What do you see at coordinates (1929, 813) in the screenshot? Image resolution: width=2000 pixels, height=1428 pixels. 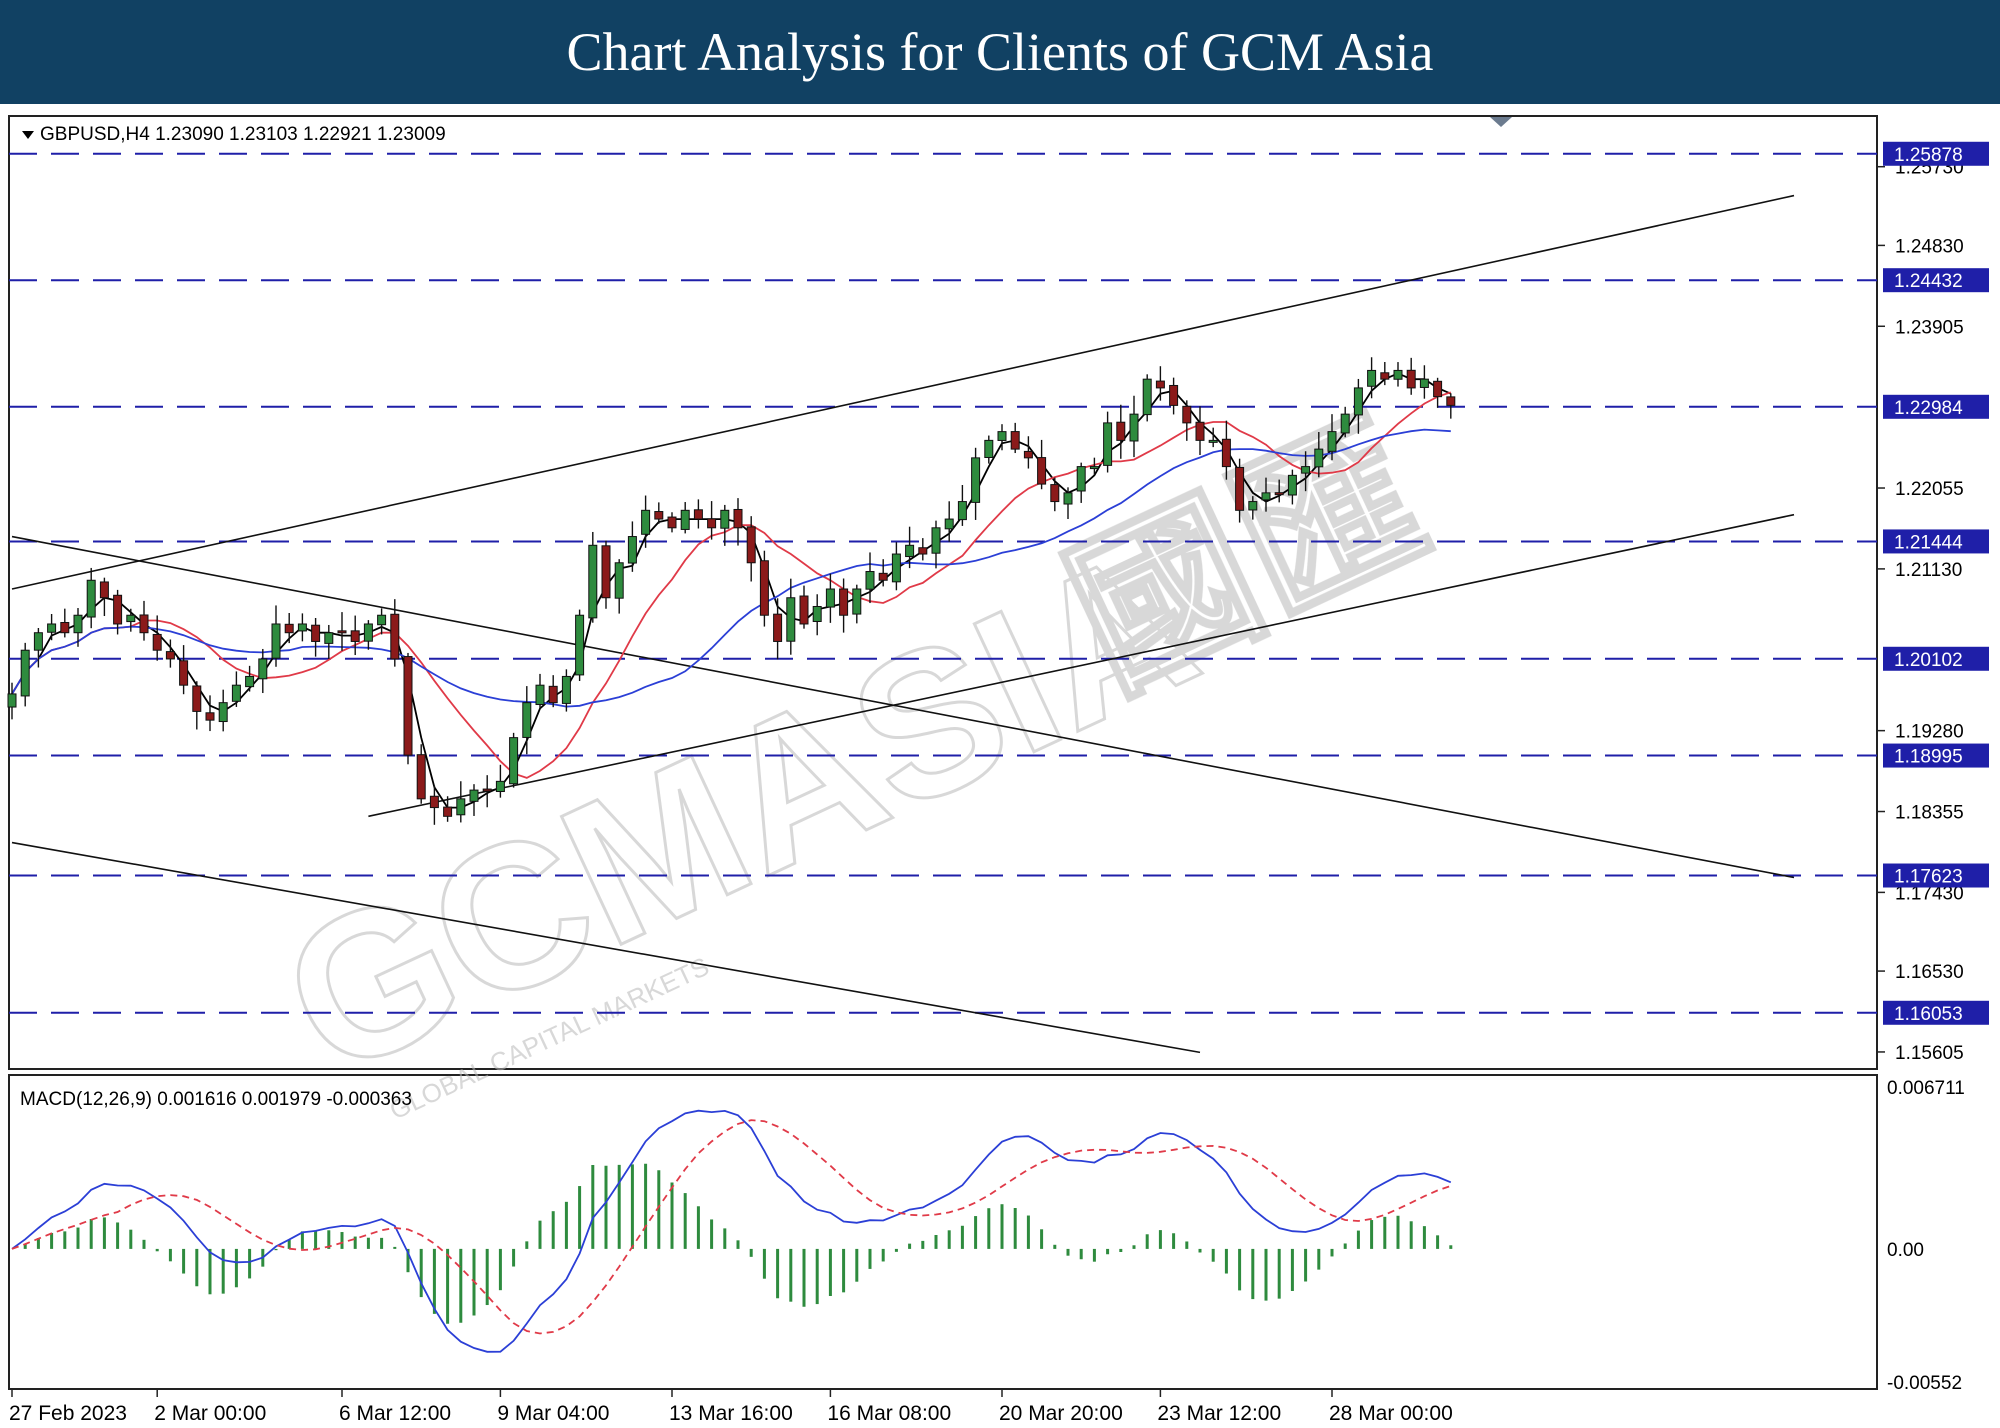 I see `y-tick-label: 1.18355` at bounding box center [1929, 813].